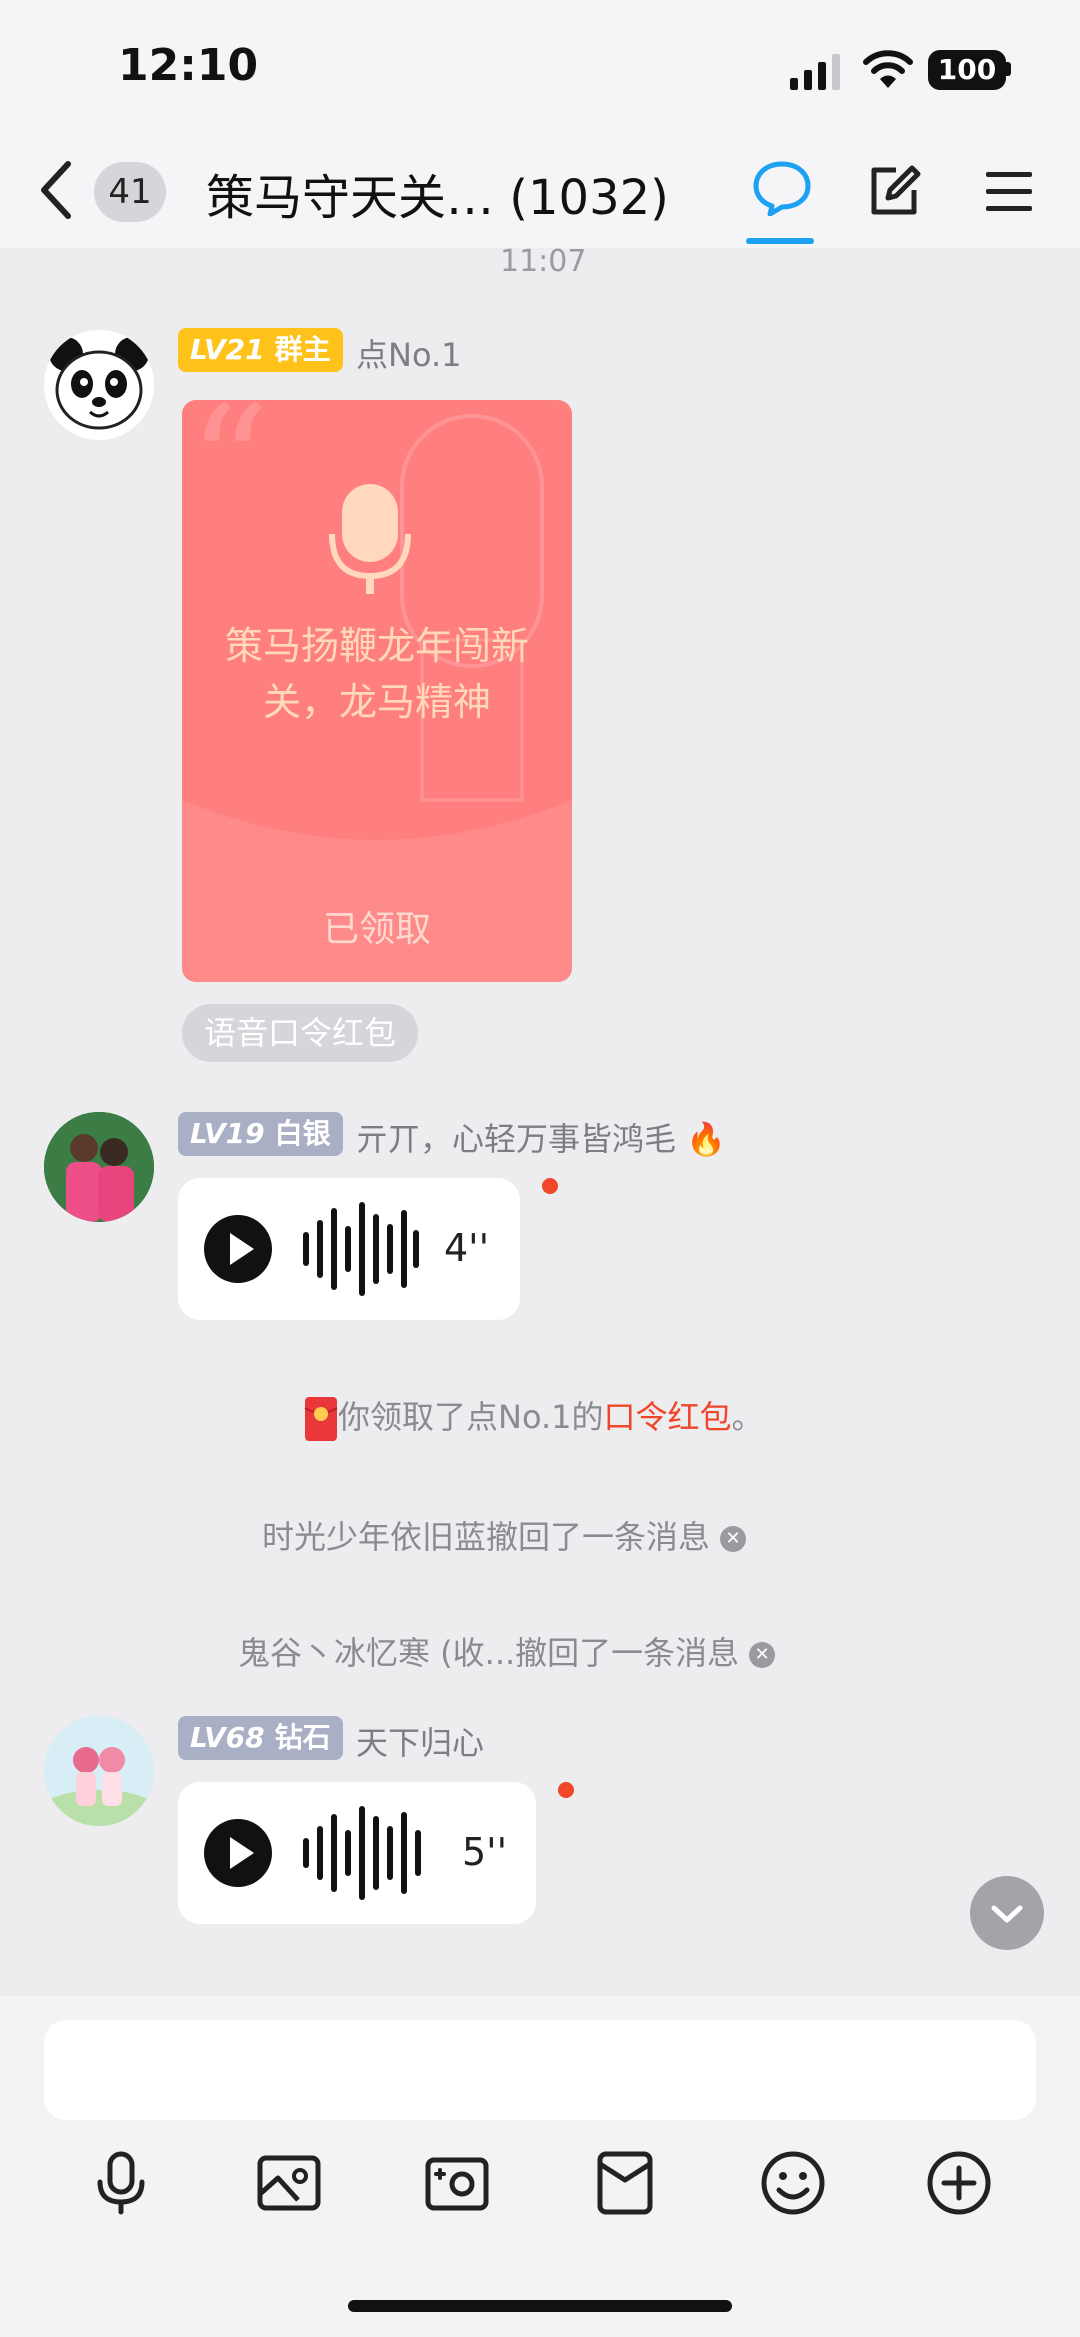  What do you see at coordinates (409, 355) in the screenshot?
I see `sender-name: 点No.1` at bounding box center [409, 355].